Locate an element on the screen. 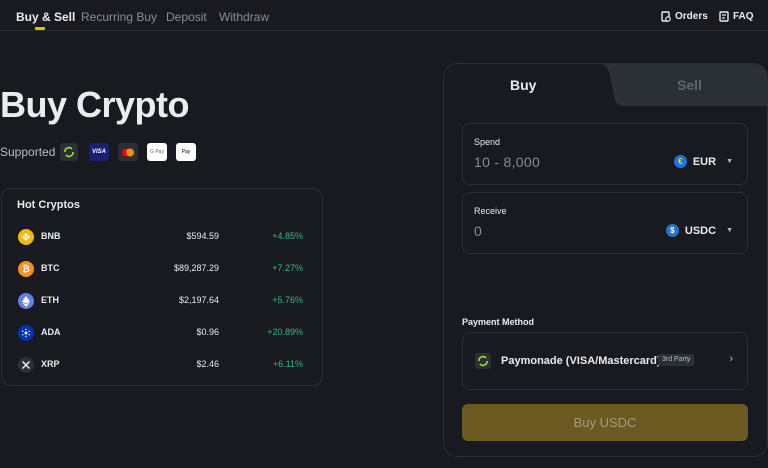 This screenshot has width=768, height=468. ada-icon is located at coordinates (26, 333).